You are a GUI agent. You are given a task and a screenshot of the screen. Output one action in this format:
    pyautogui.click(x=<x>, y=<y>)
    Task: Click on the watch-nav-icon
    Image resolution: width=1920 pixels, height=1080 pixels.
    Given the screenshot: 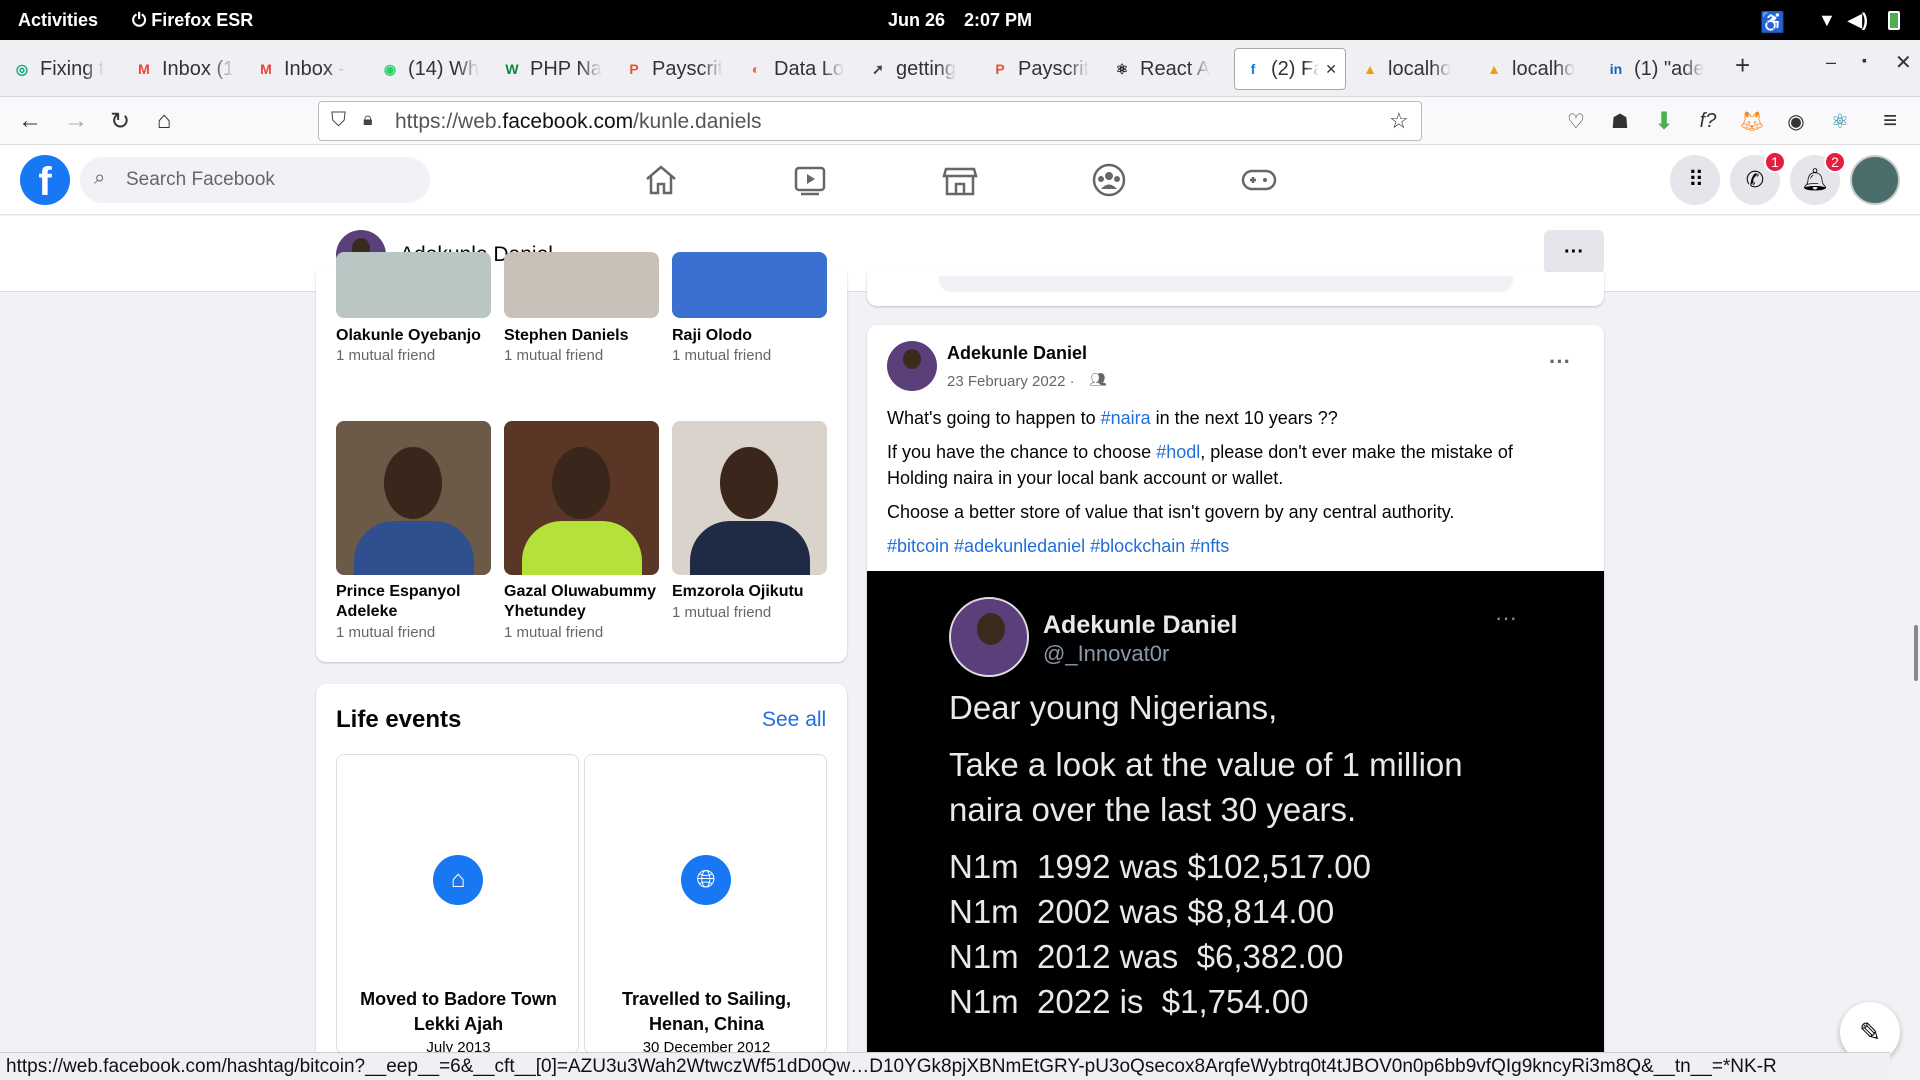 What is the action you would take?
    pyautogui.click(x=810, y=180)
    